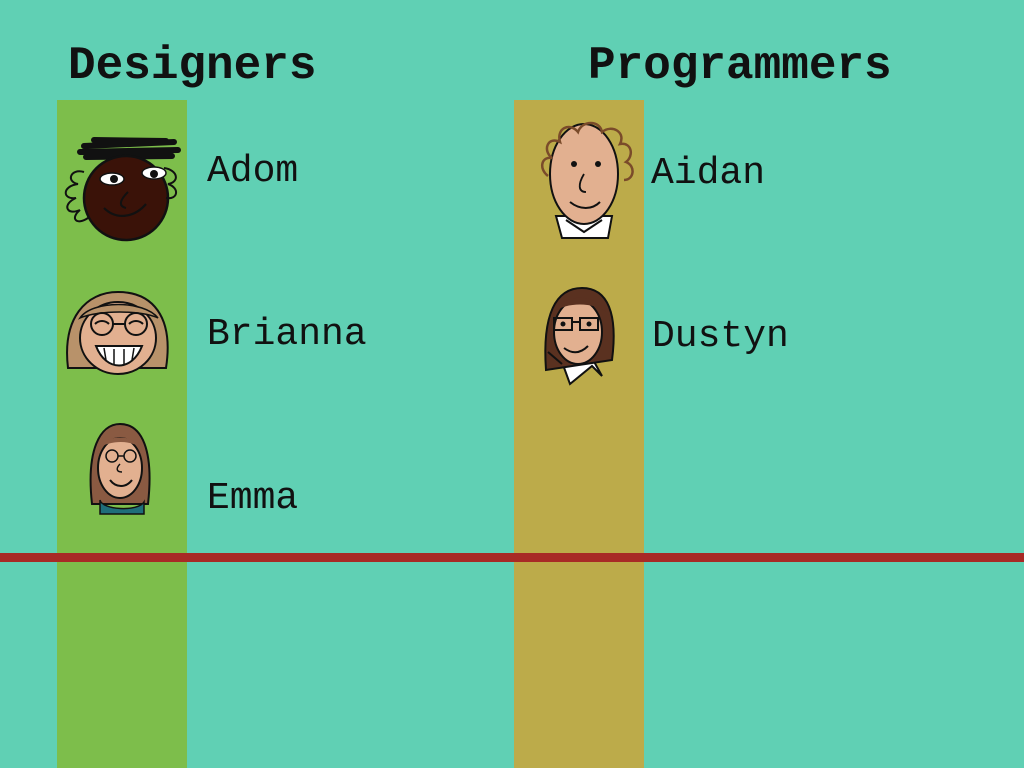  I want to click on programmer-name-dustyn: Dustyn, so click(720, 336).